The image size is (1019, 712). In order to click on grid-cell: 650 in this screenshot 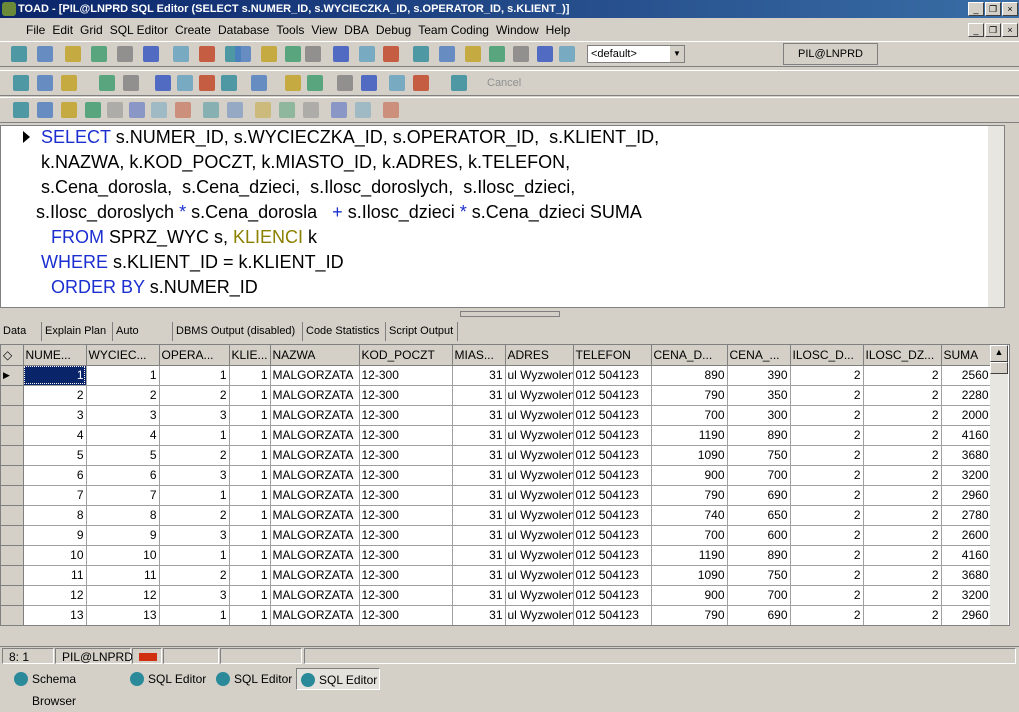, I will do `click(759, 515)`.